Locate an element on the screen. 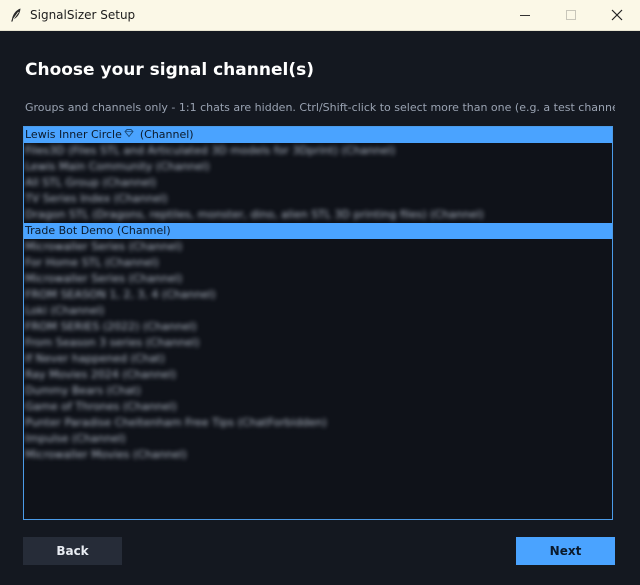  page-title: Choose your signal channel(s) is located at coordinates (169, 70).